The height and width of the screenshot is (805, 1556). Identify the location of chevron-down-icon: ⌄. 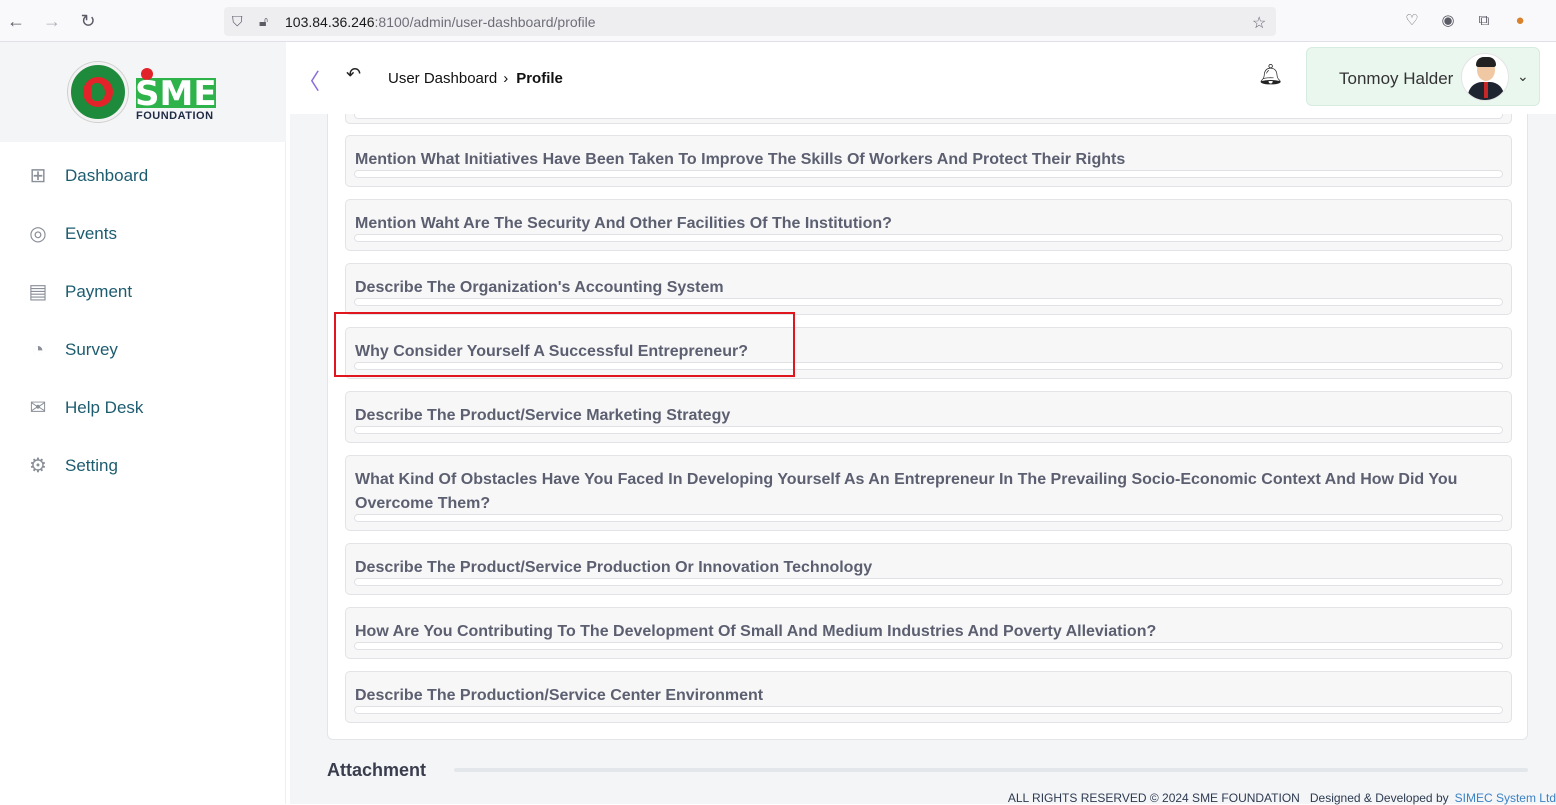
(1523, 76).